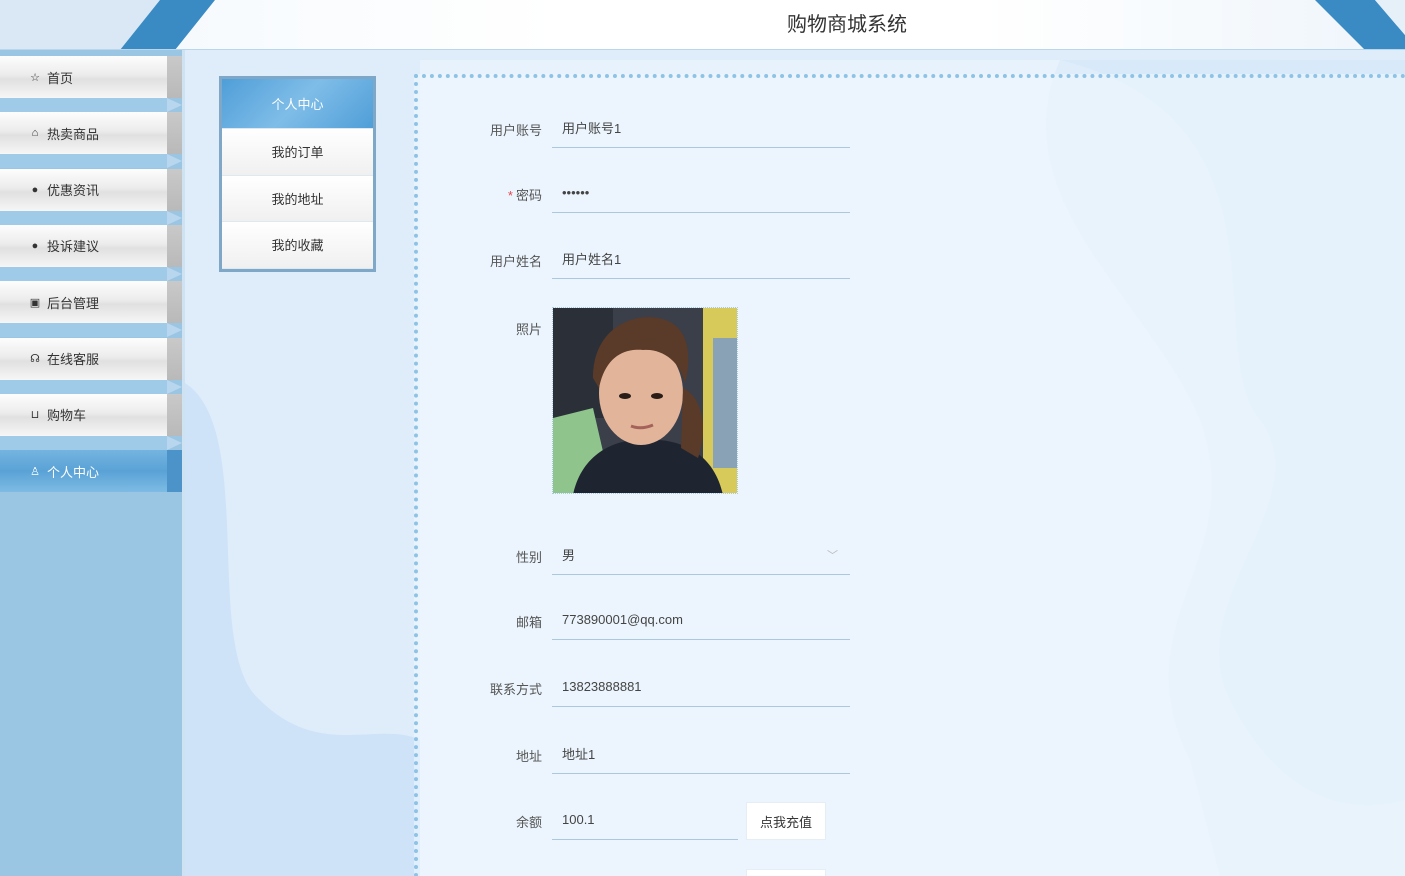 This screenshot has height=876, width=1405. I want to click on sidebar-item: ● 优惠资讯, so click(91, 196).